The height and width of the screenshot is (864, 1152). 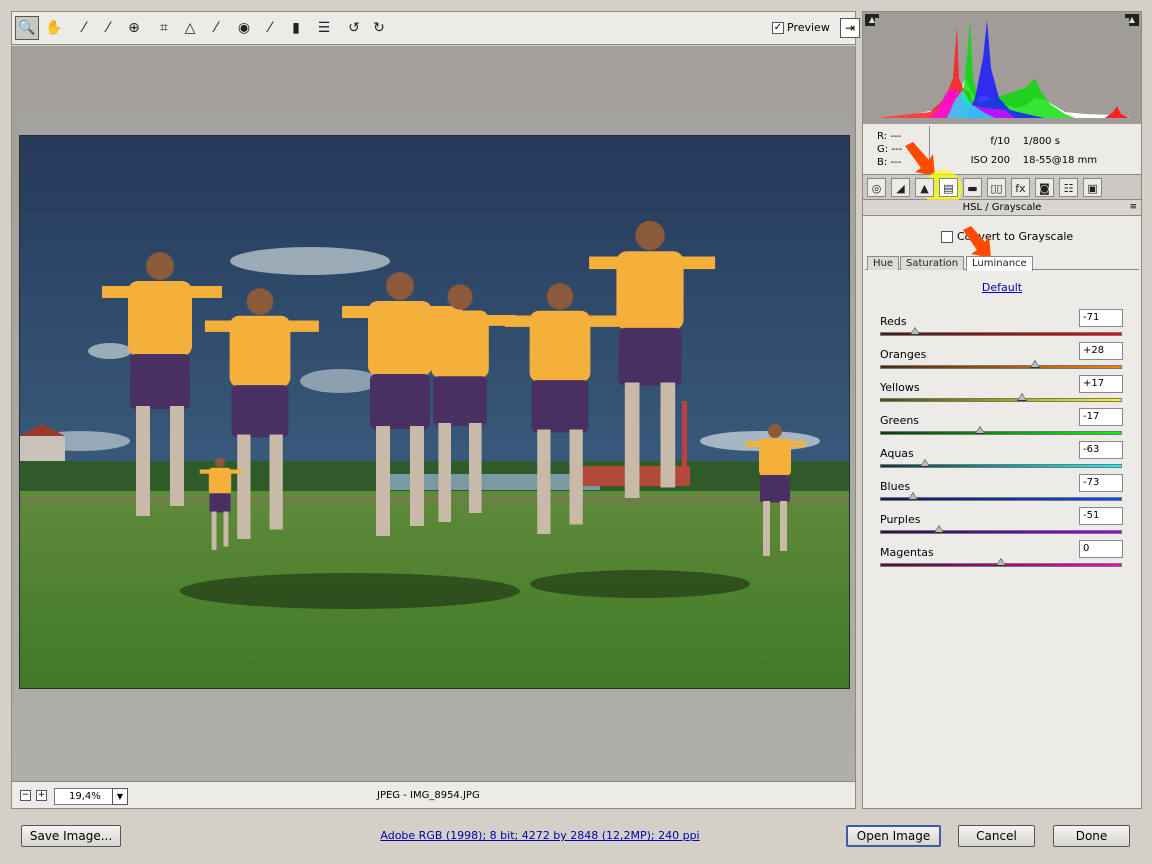 What do you see at coordinates (903, 354) in the screenshot?
I see `slider-label: Oranges` at bounding box center [903, 354].